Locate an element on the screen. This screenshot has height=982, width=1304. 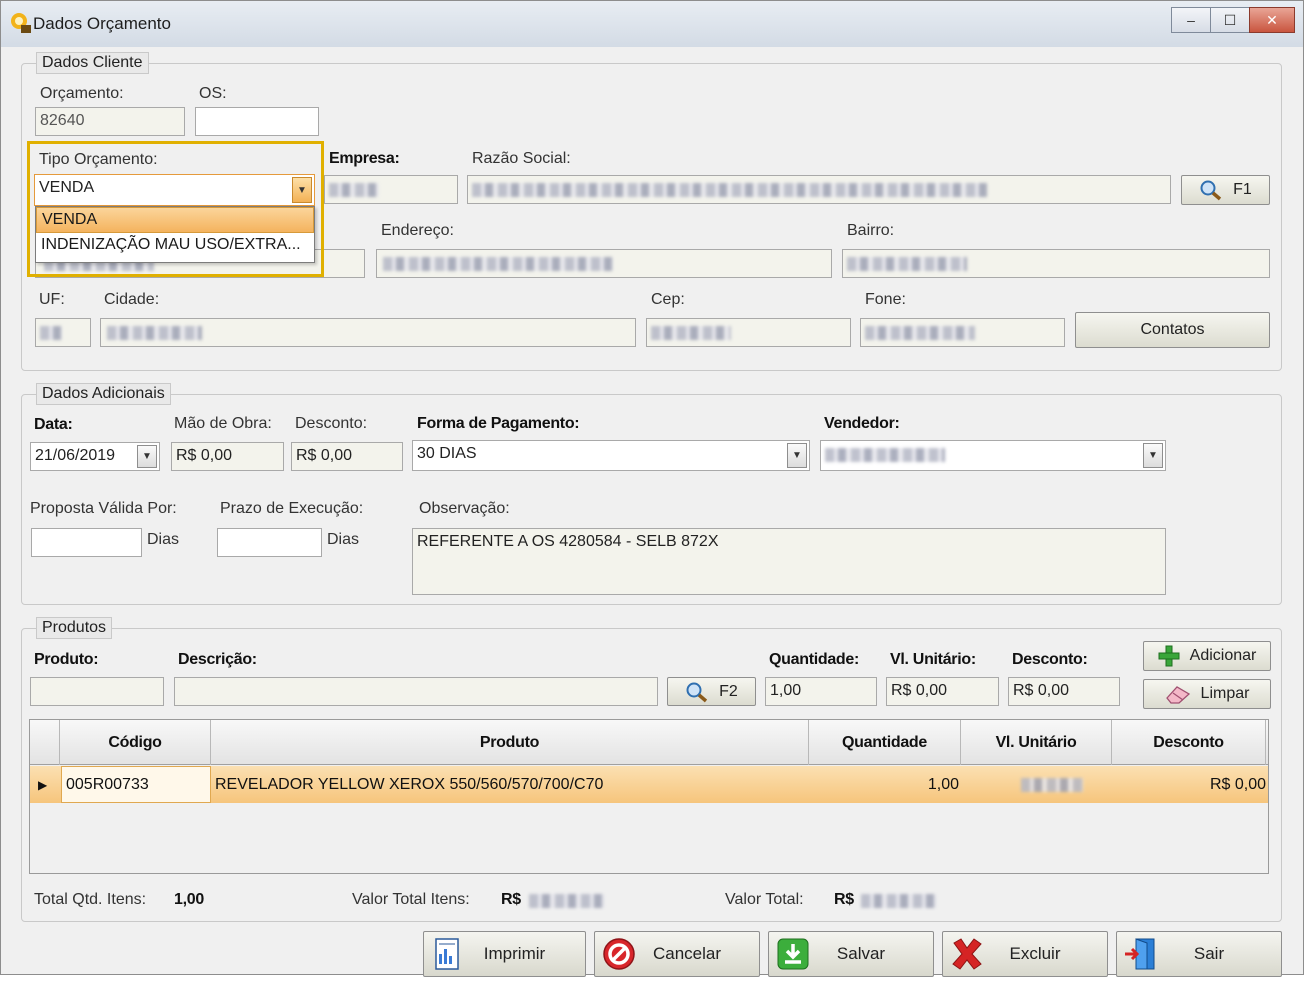
close-button: ✕ is located at coordinates (1272, 20).